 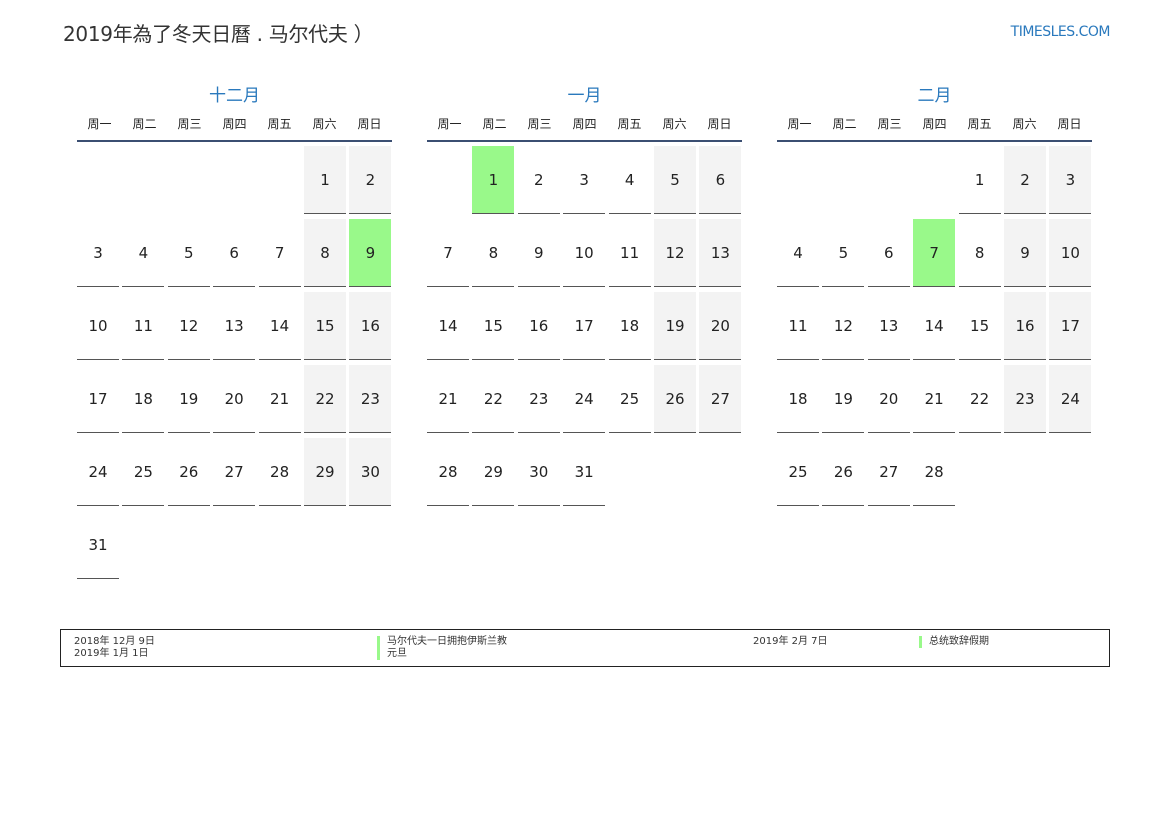 What do you see at coordinates (790, 642) in the screenshot?
I see `legend-dates-right: 2019年 2月 7日` at bounding box center [790, 642].